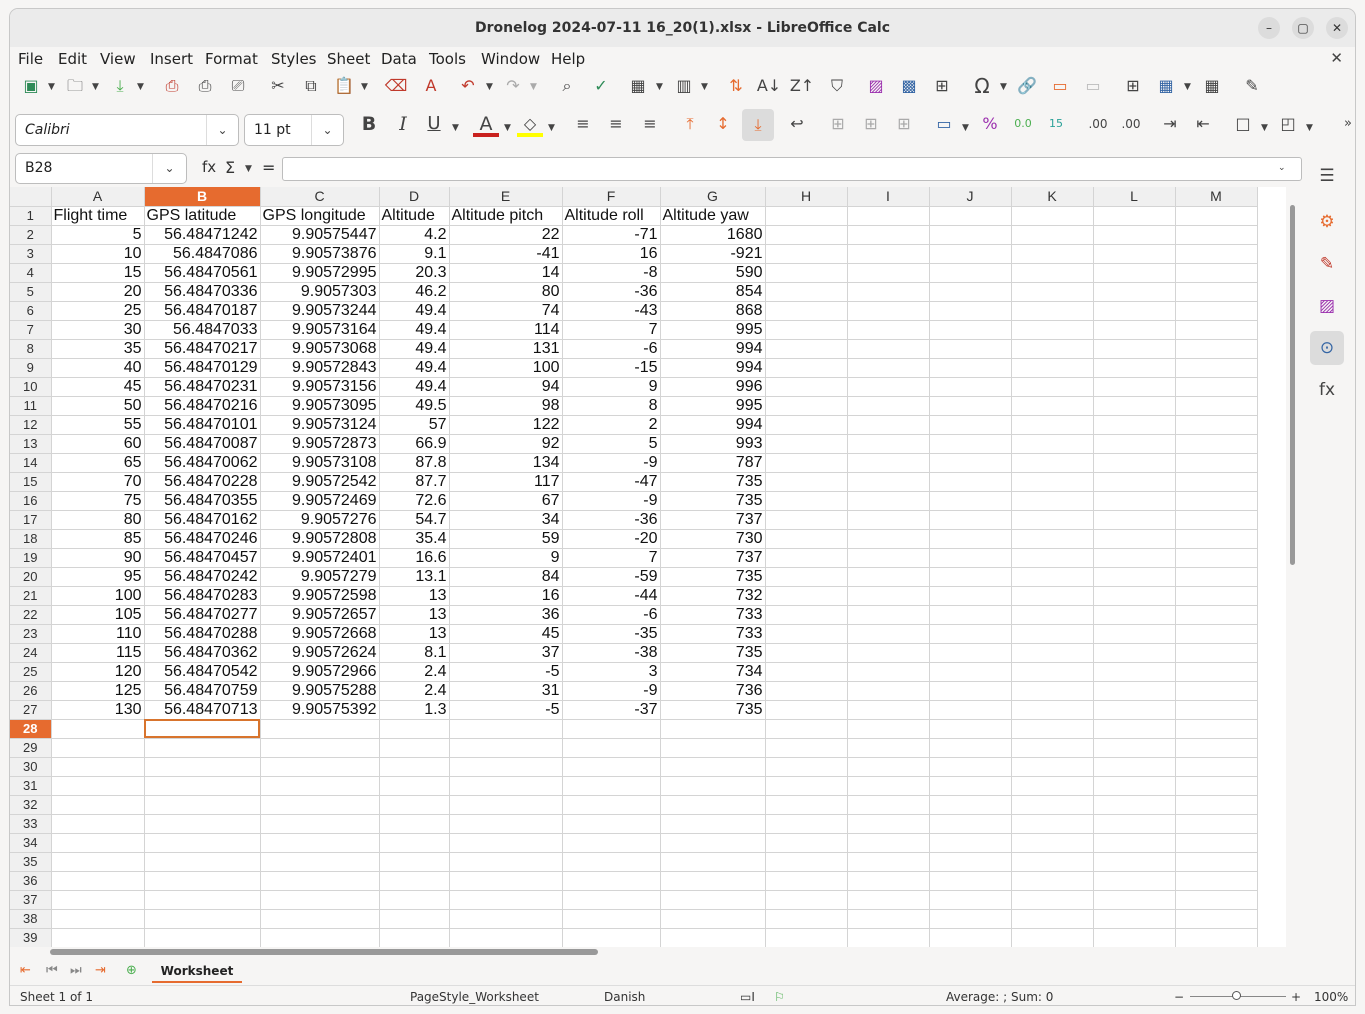 This screenshot has width=1365, height=1014. What do you see at coordinates (506, 596) in the screenshot?
I see `cell: 16` at bounding box center [506, 596].